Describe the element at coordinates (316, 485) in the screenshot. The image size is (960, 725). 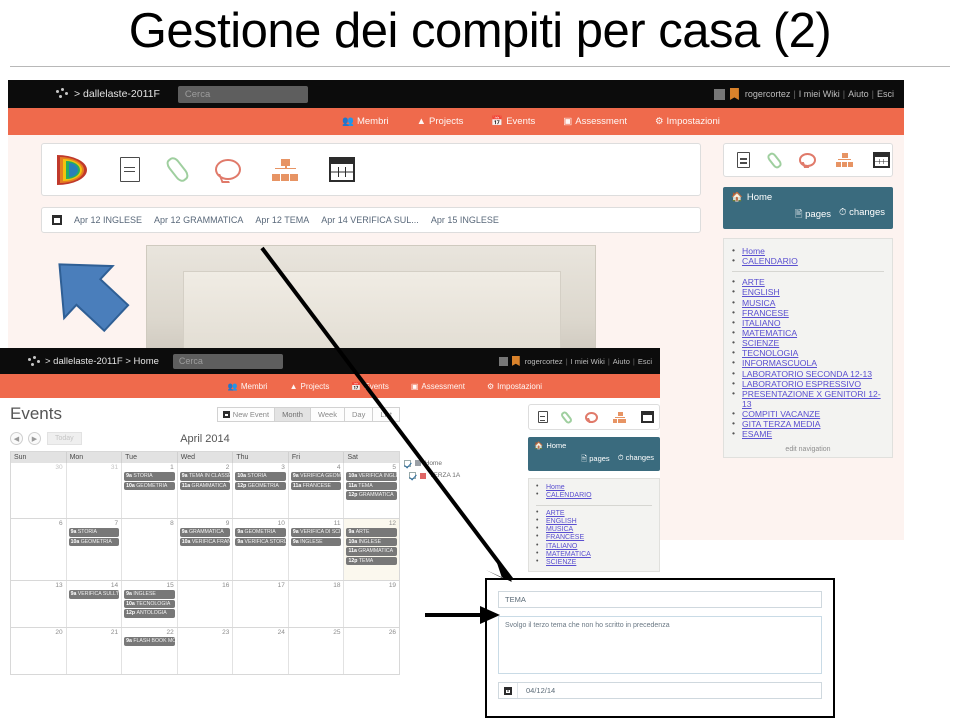
I see `calendar-event: 11a FRANCESE` at that location.